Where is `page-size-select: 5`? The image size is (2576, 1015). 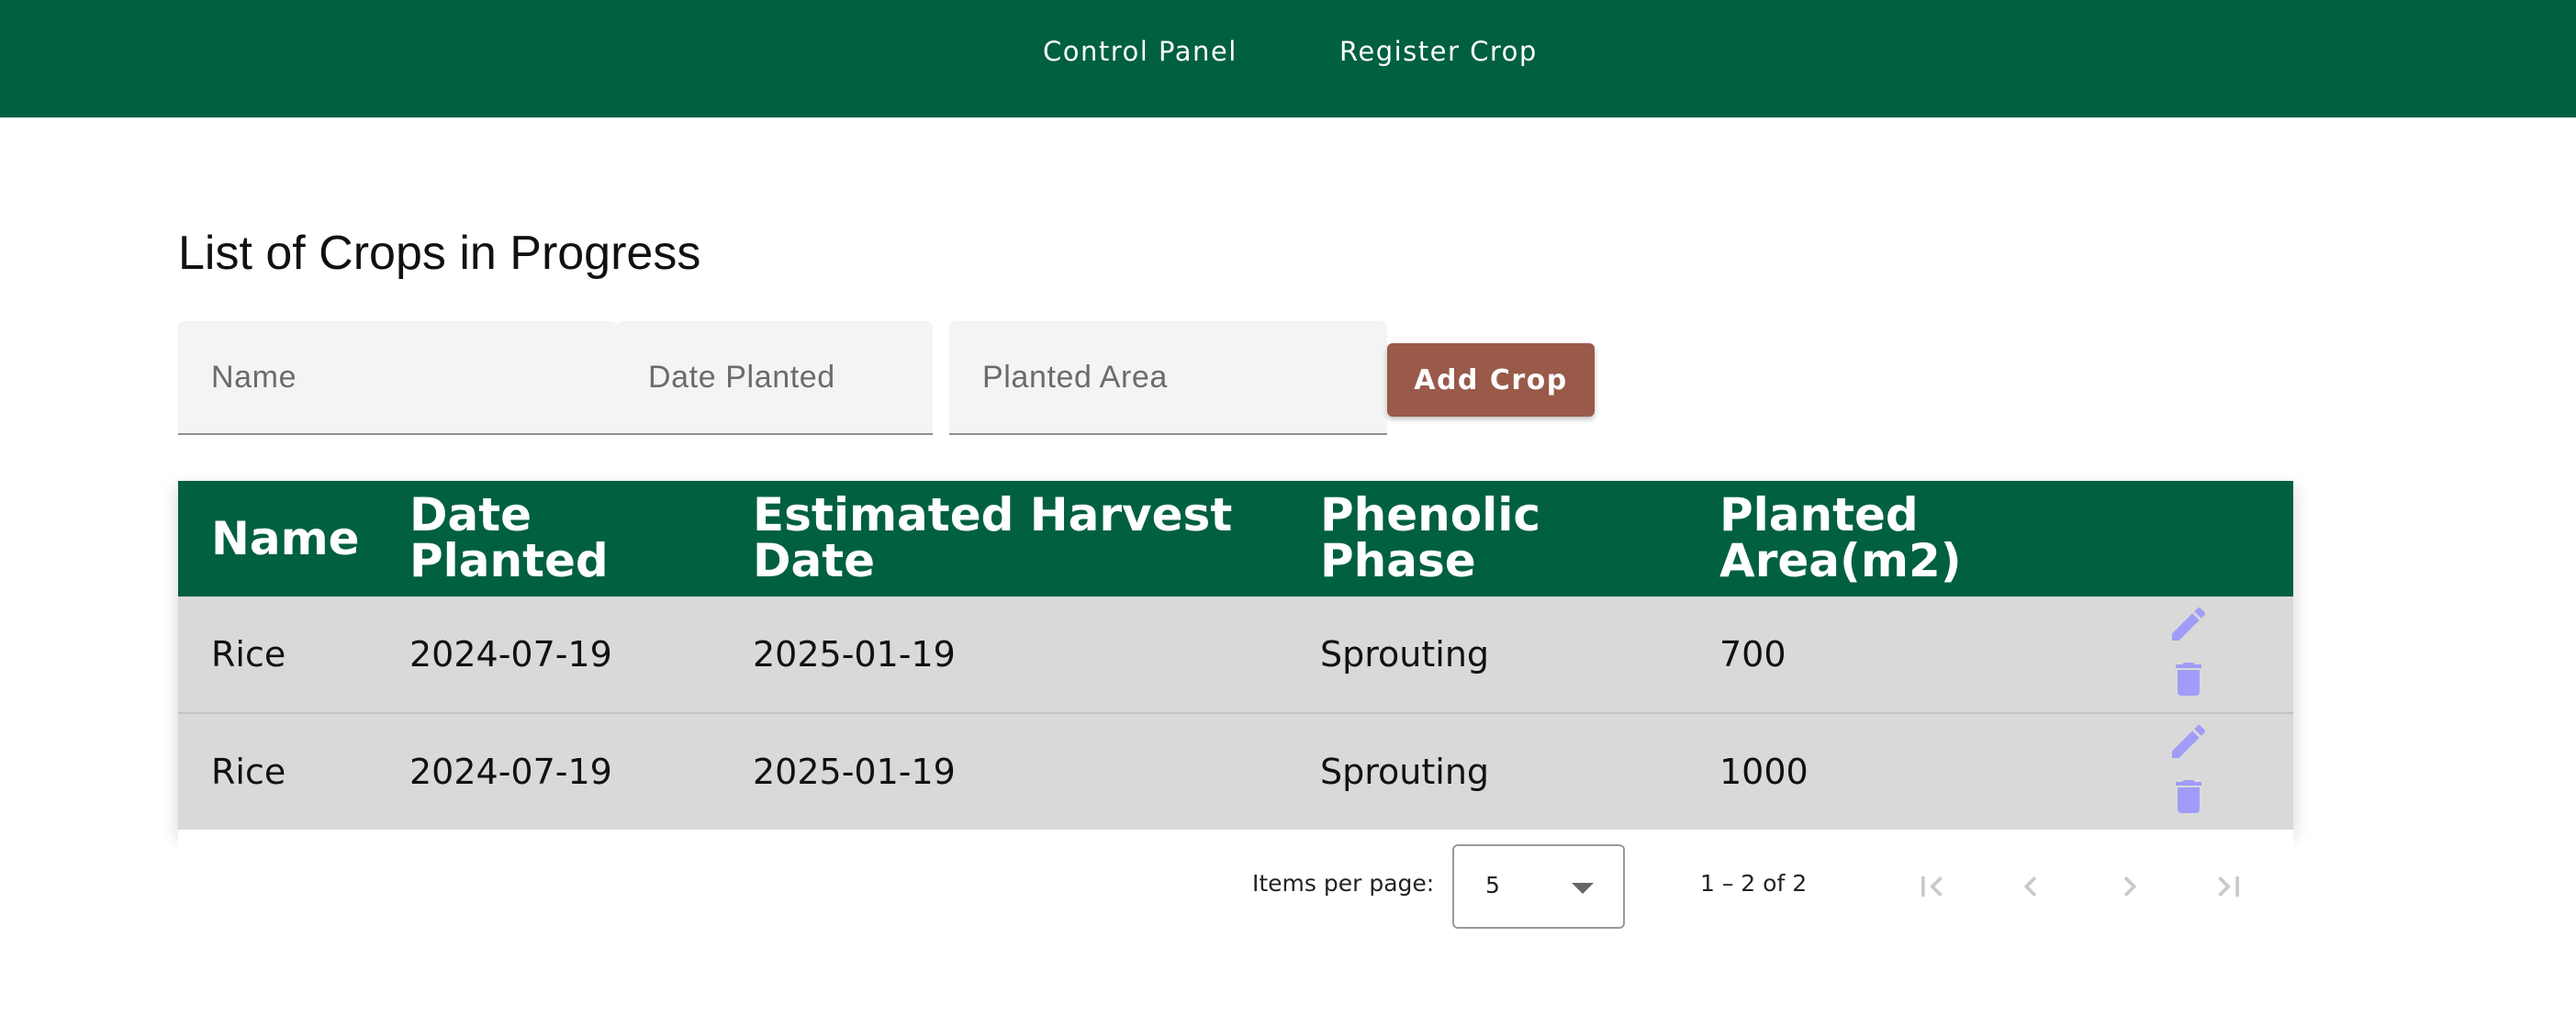
page-size-select: 5 is located at coordinates (1538, 886).